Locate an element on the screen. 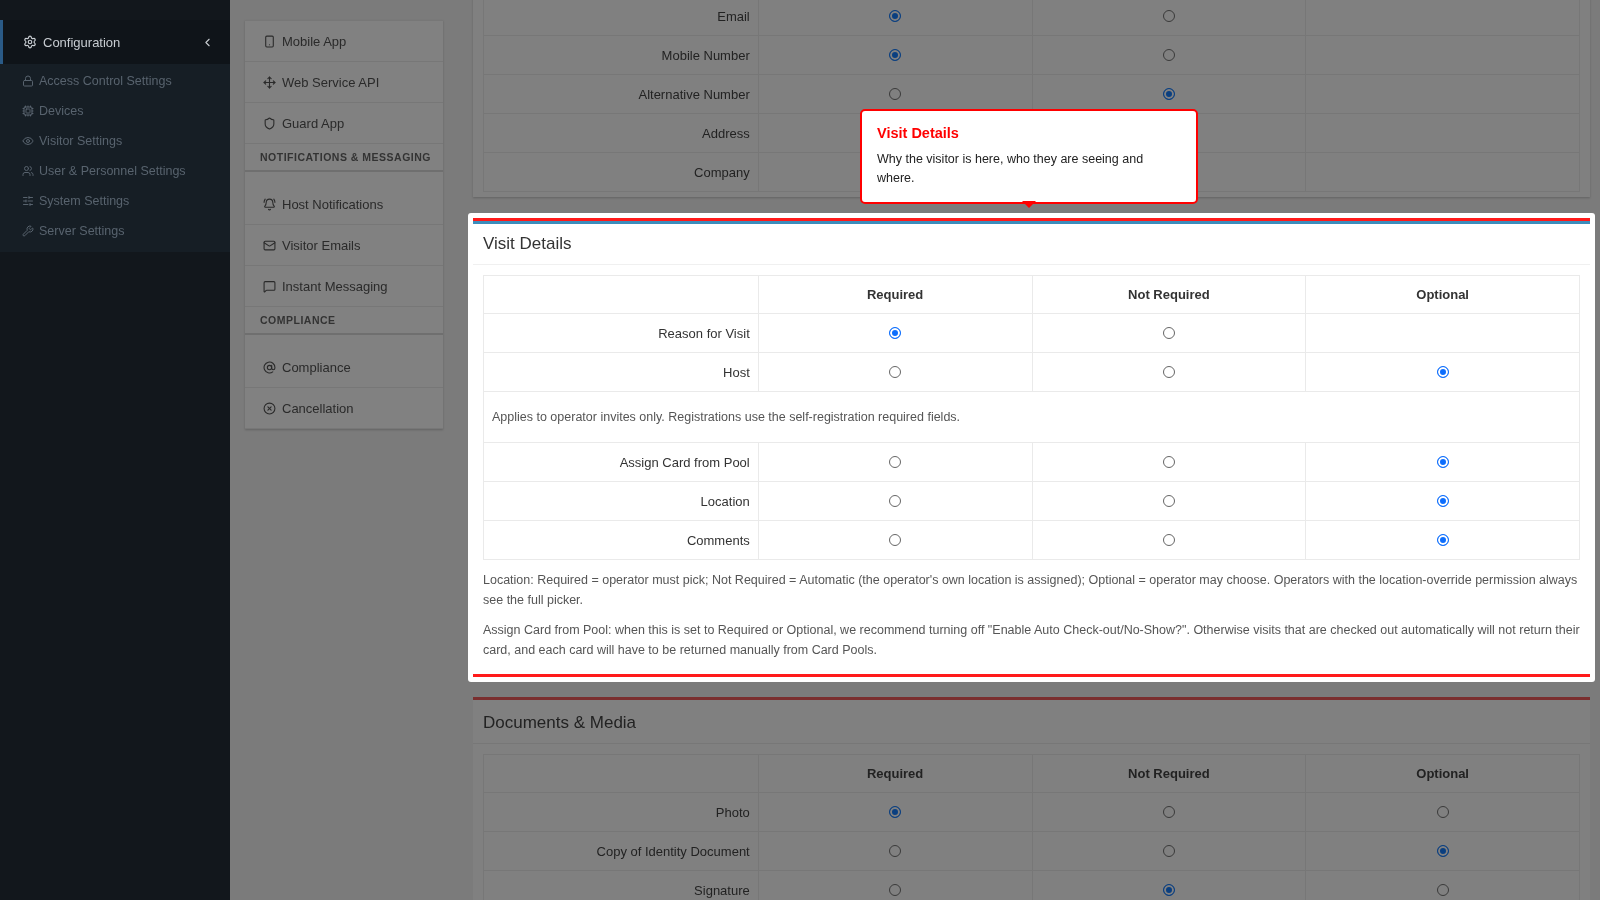 This screenshot has height=900, width=1600. mail-icon is located at coordinates (269, 245).